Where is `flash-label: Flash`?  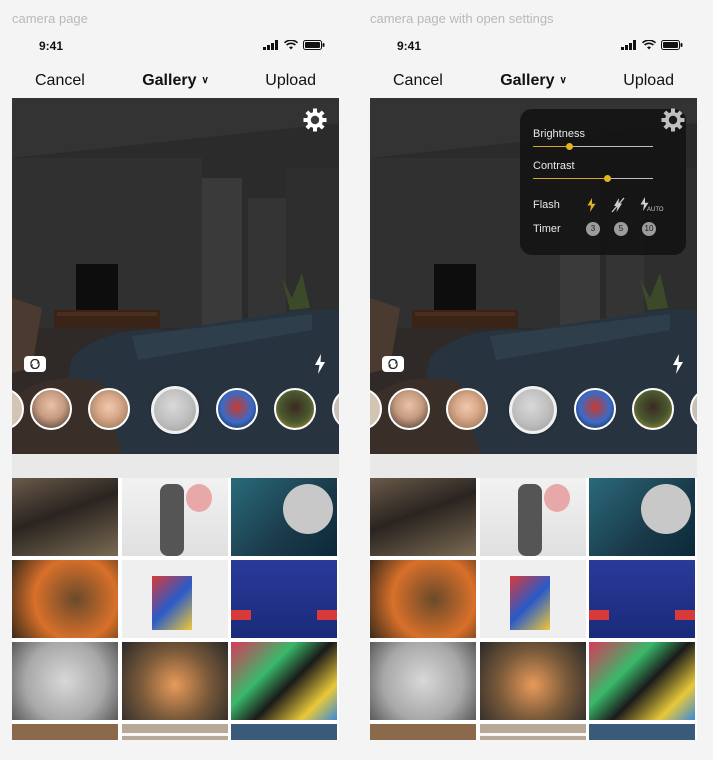
flash-label: Flash is located at coordinates (546, 205).